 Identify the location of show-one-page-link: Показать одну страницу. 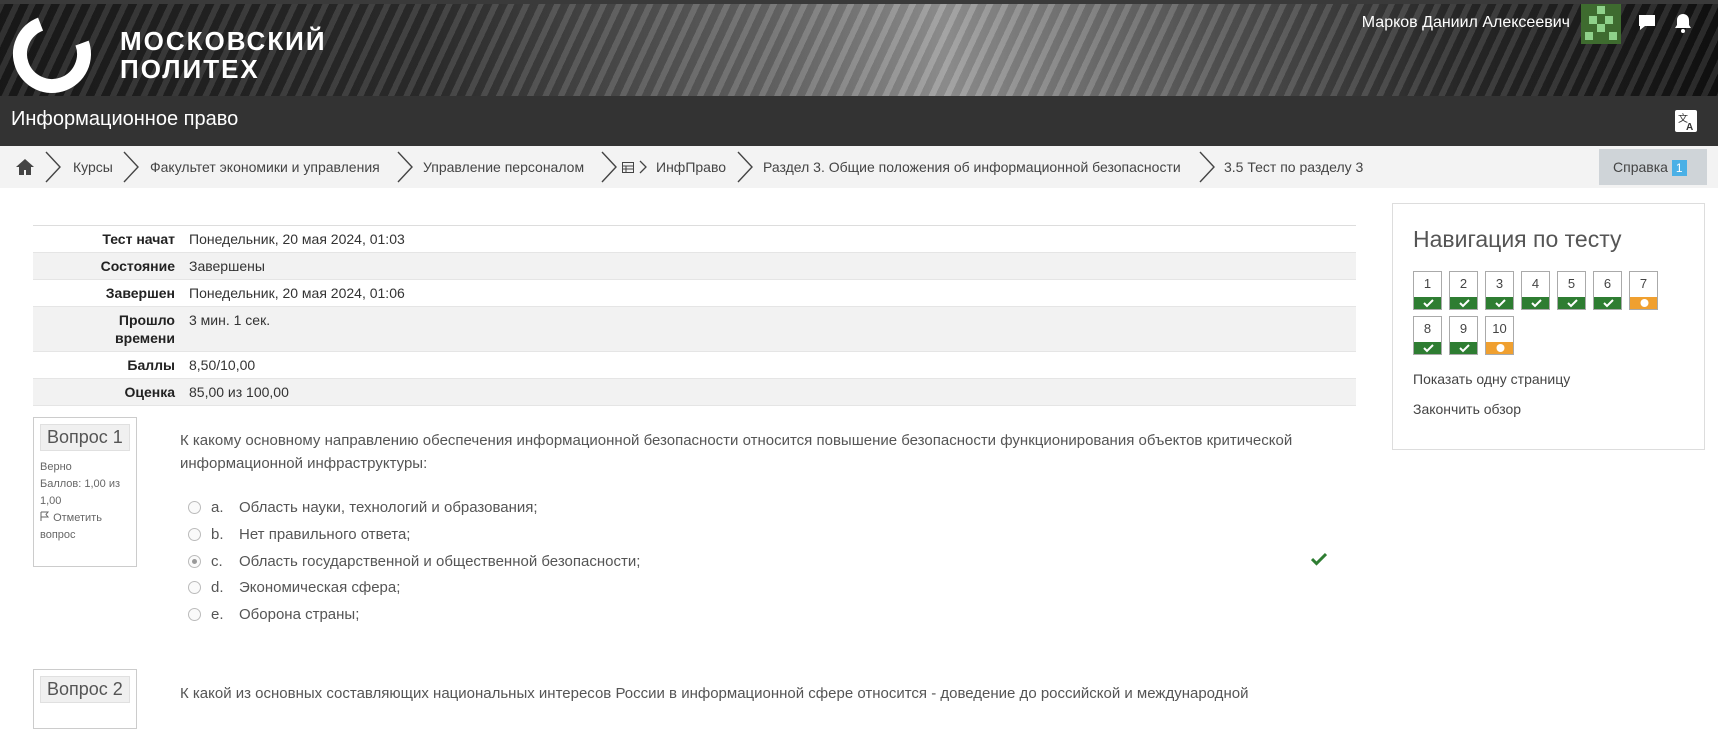
(1491, 379).